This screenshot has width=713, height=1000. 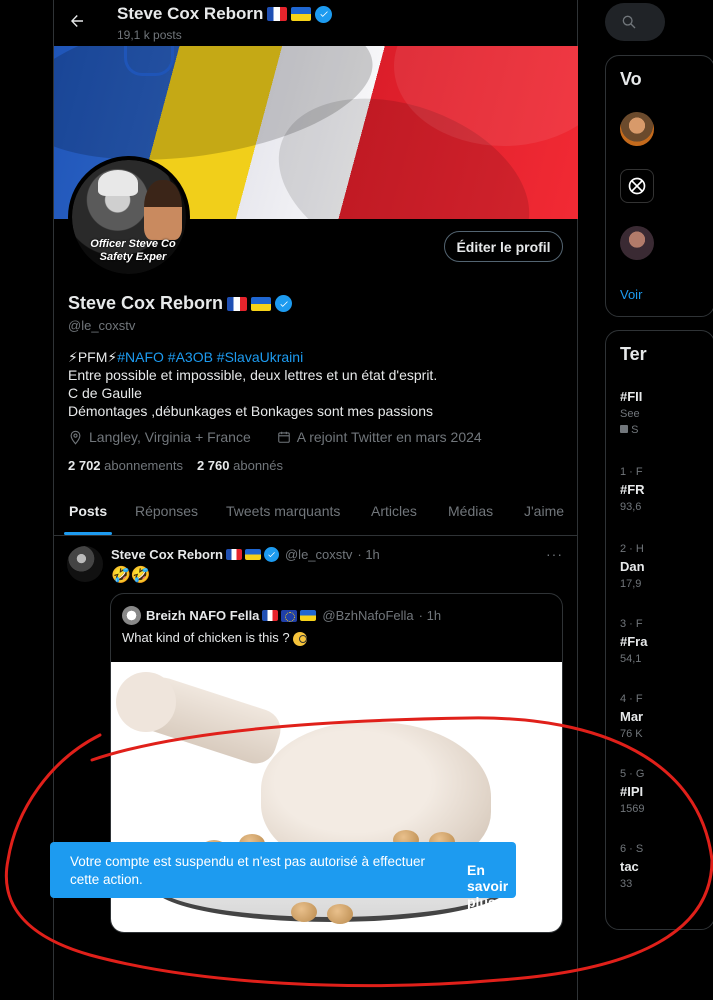 I want to click on tab-posts: Posts, so click(x=88, y=511).